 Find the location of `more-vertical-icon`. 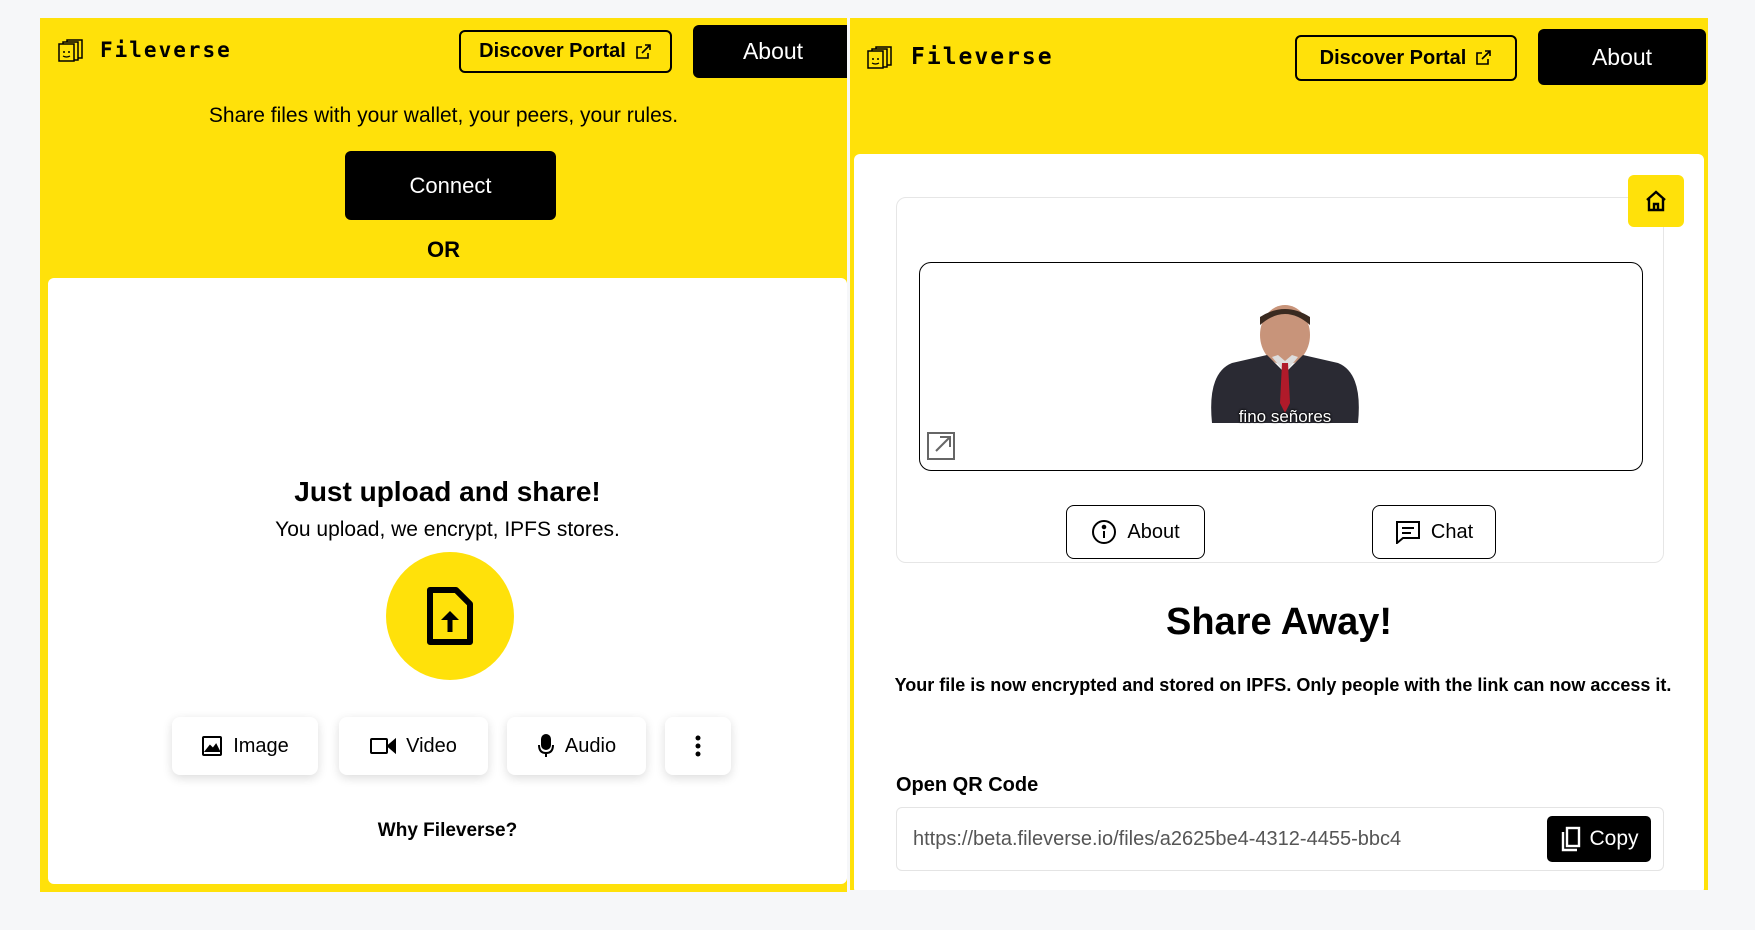

more-vertical-icon is located at coordinates (698, 746).